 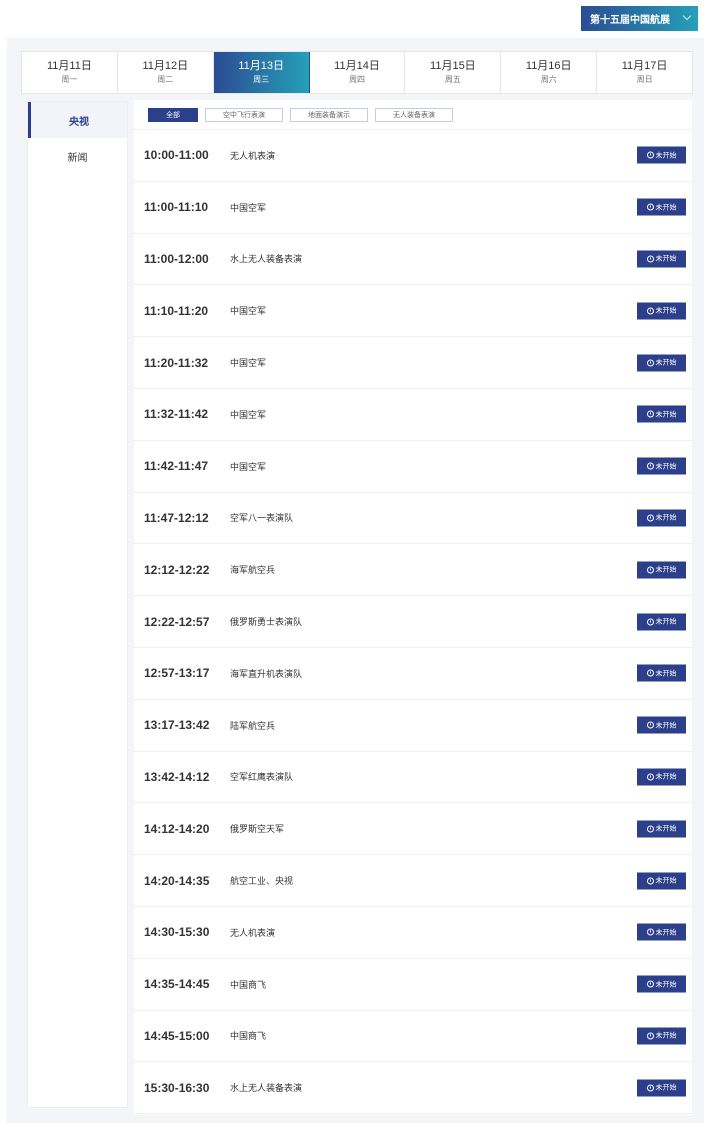 What do you see at coordinates (413, 519) in the screenshot?
I see `table-row: 11:47-12:12 空军八一表演队 未开始` at bounding box center [413, 519].